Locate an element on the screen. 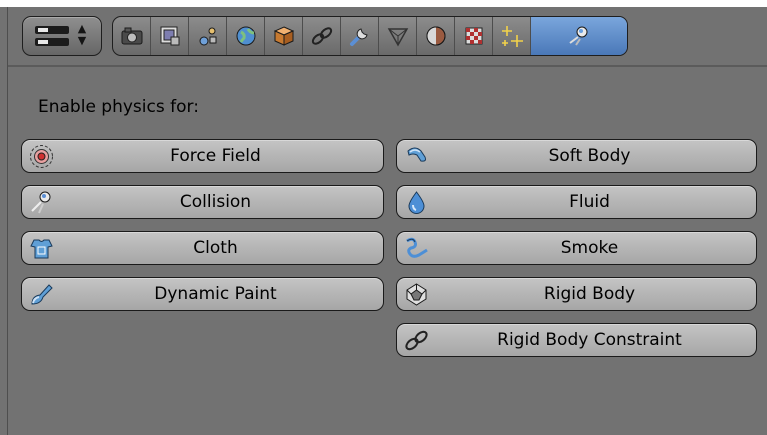 This screenshot has width=767, height=435. button-label: Smoke is located at coordinates (589, 248).